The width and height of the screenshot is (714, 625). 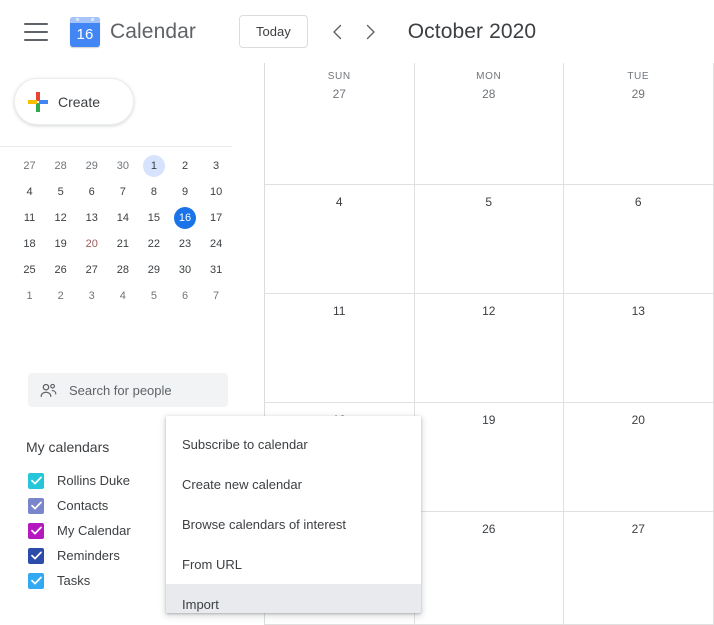 What do you see at coordinates (488, 420) in the screenshot?
I see `day-number: 19` at bounding box center [488, 420].